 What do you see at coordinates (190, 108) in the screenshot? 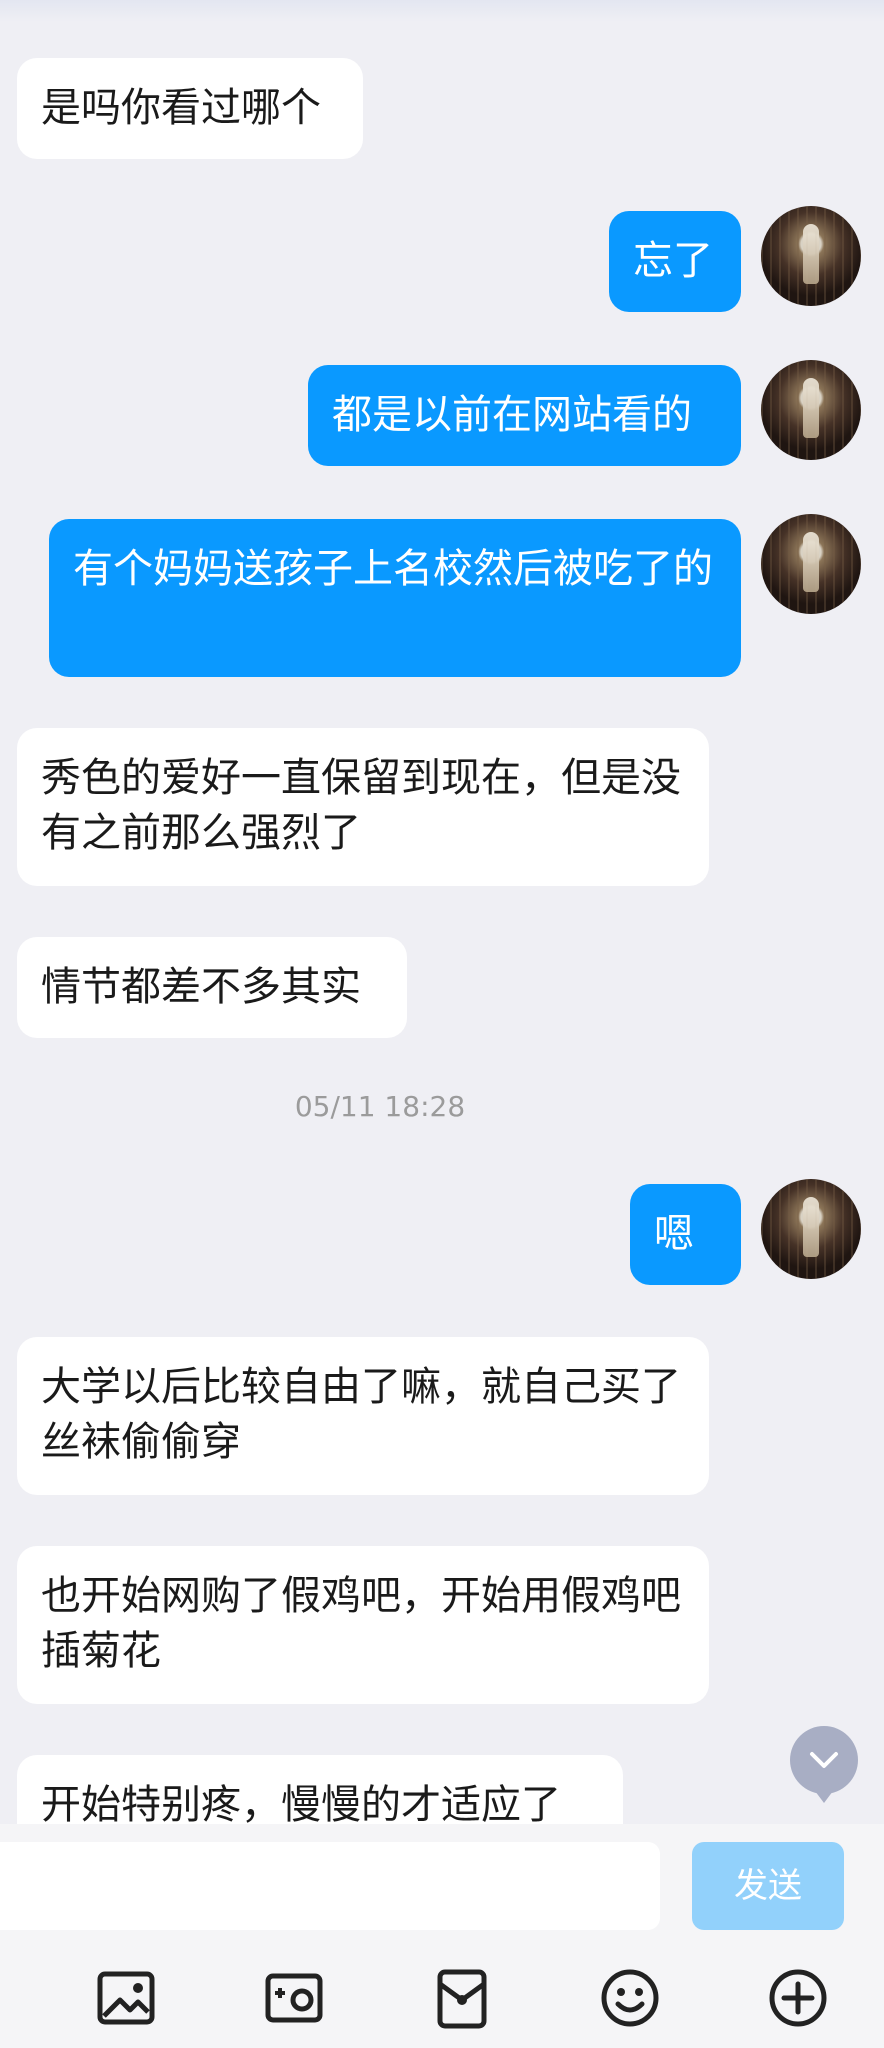
I see `message-bubble-incoming: 是吗你看过哪个` at bounding box center [190, 108].